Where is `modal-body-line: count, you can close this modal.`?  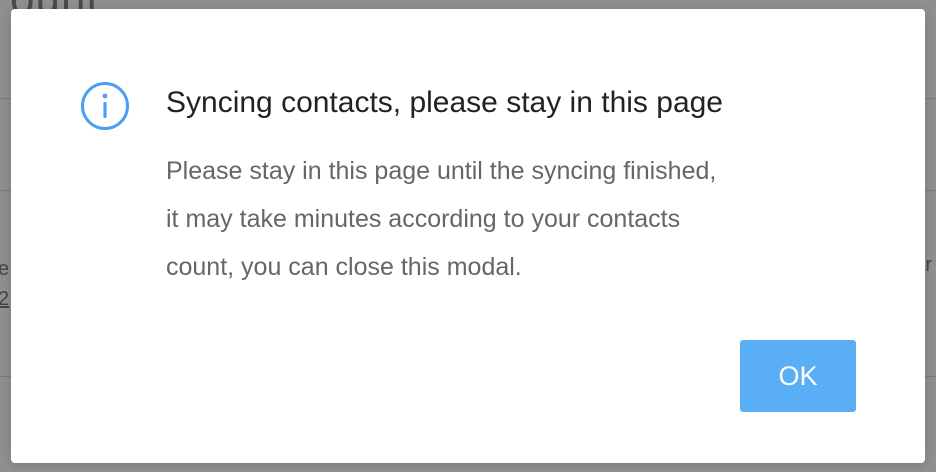
modal-body-line: count, you can close this modal. is located at coordinates (344, 267).